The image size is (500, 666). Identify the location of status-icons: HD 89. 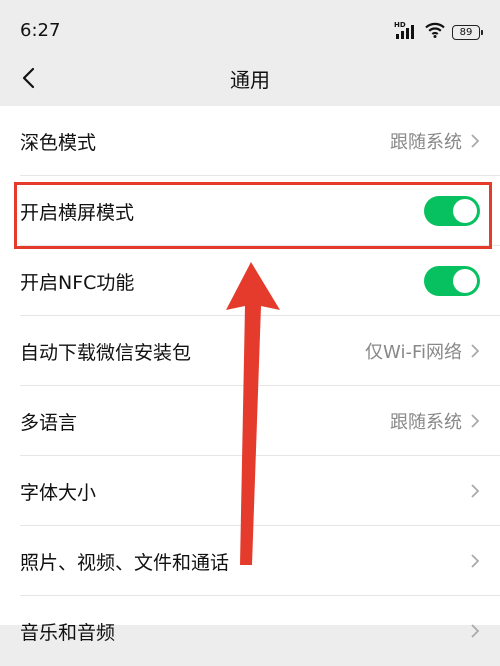
(438, 31).